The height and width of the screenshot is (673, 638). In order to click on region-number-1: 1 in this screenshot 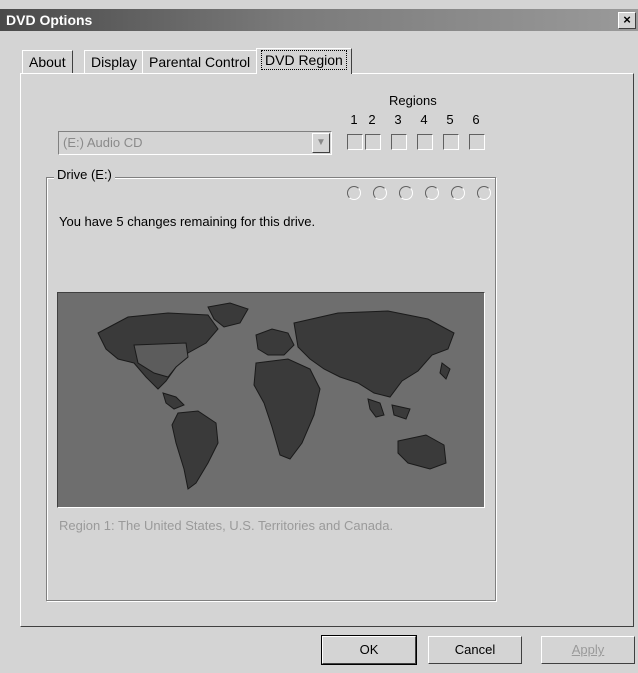, I will do `click(354, 119)`.